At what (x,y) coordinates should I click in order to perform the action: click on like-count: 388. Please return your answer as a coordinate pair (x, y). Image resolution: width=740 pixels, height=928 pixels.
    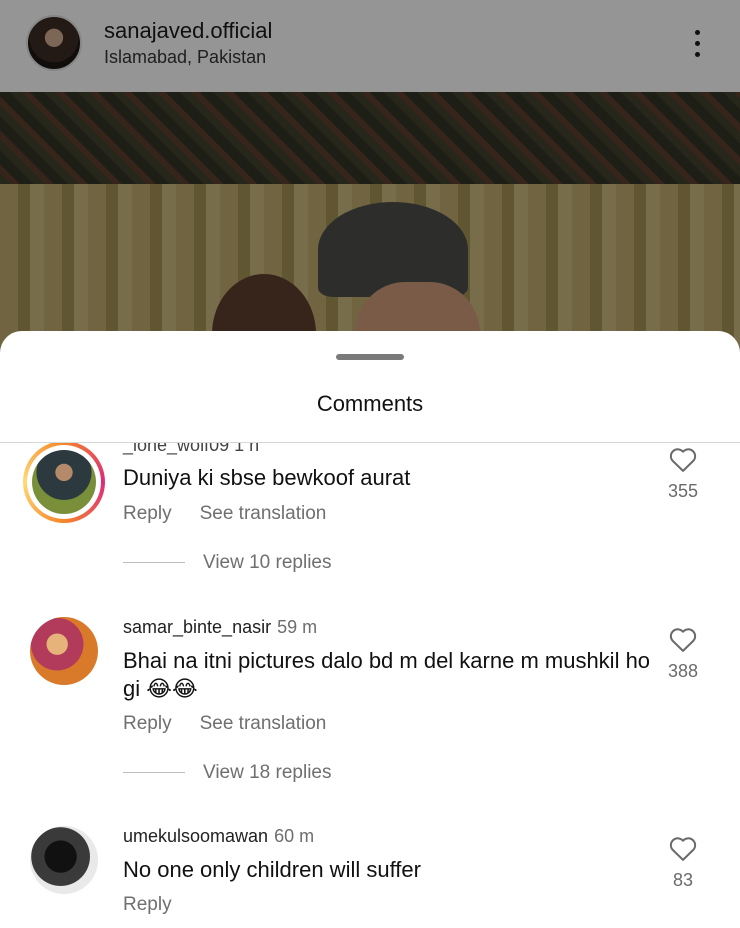
    Looking at the image, I should click on (683, 671).